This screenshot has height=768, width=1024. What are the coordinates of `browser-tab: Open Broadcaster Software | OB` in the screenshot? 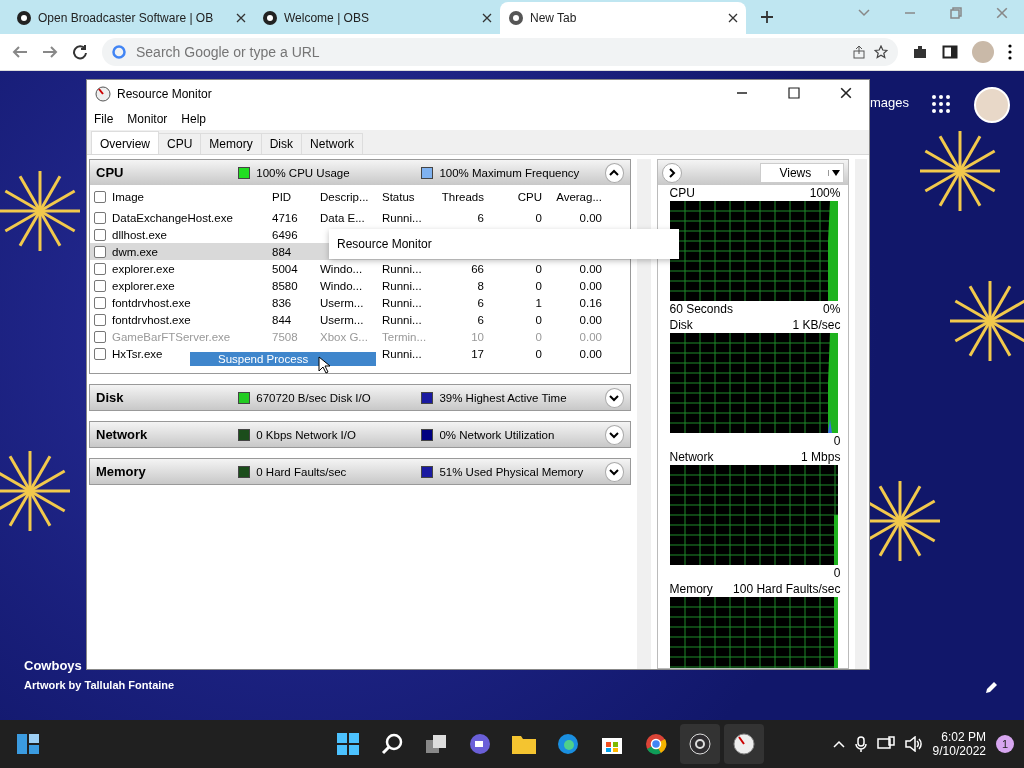 It's located at (131, 18).